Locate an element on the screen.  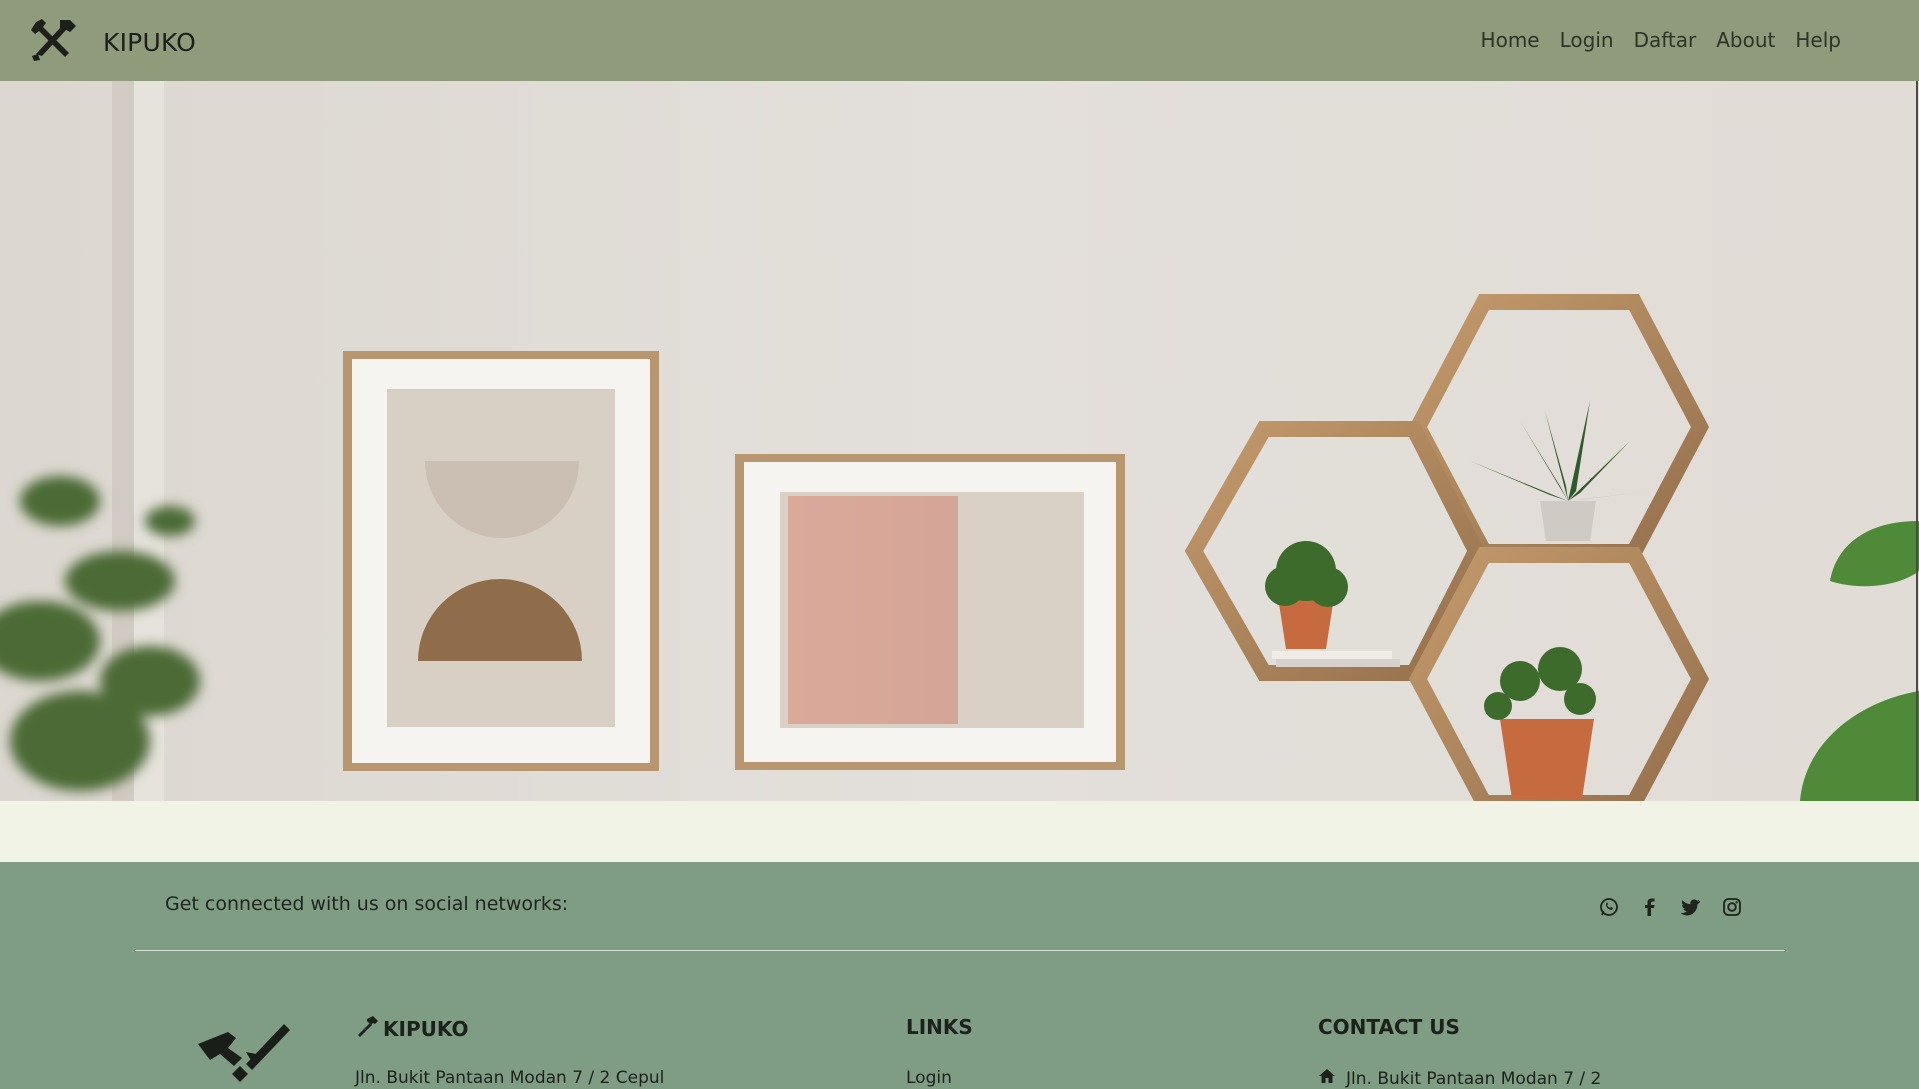
nav-help: Help is located at coordinates (1818, 40).